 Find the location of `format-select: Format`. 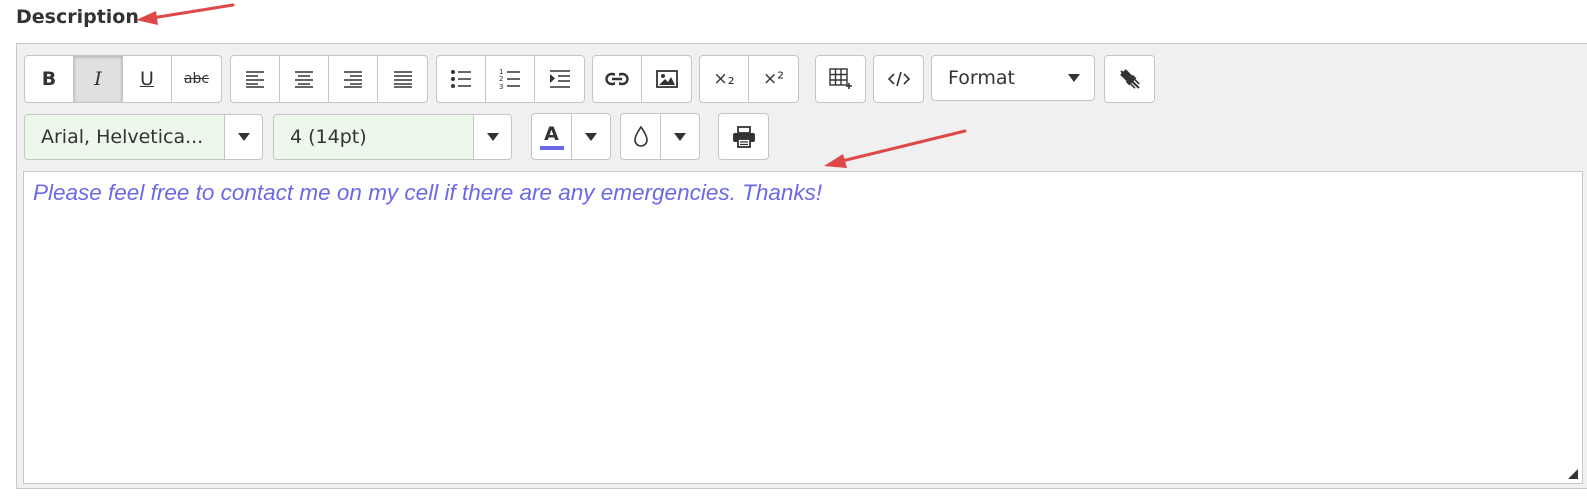

format-select: Format is located at coordinates (1013, 78).